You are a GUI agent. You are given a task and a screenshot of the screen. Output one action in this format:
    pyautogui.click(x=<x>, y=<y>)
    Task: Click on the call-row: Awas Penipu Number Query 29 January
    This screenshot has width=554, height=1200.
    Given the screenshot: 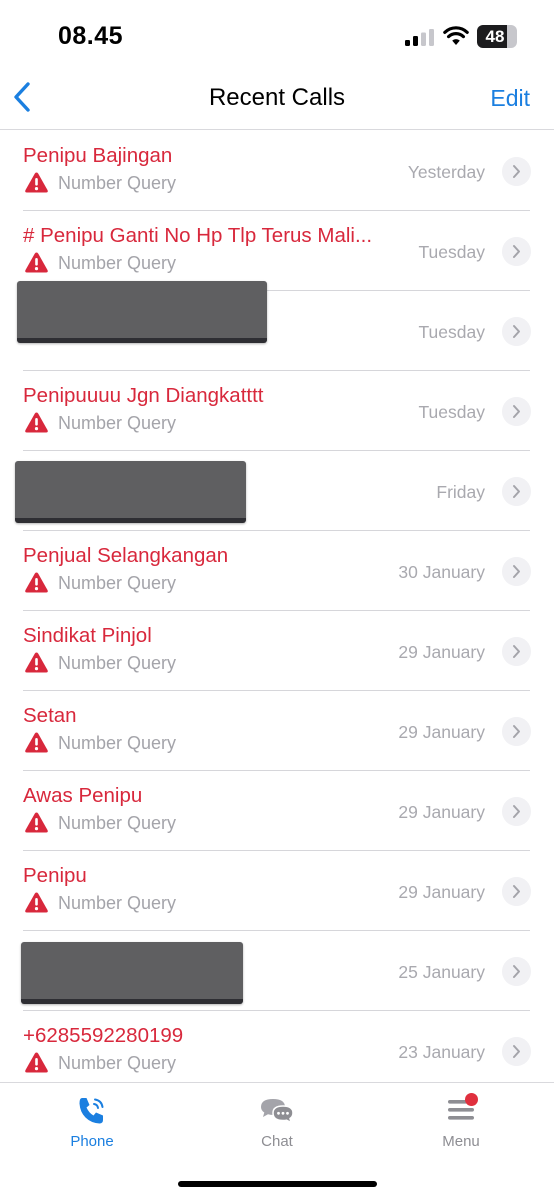 What is the action you would take?
    pyautogui.click(x=277, y=811)
    